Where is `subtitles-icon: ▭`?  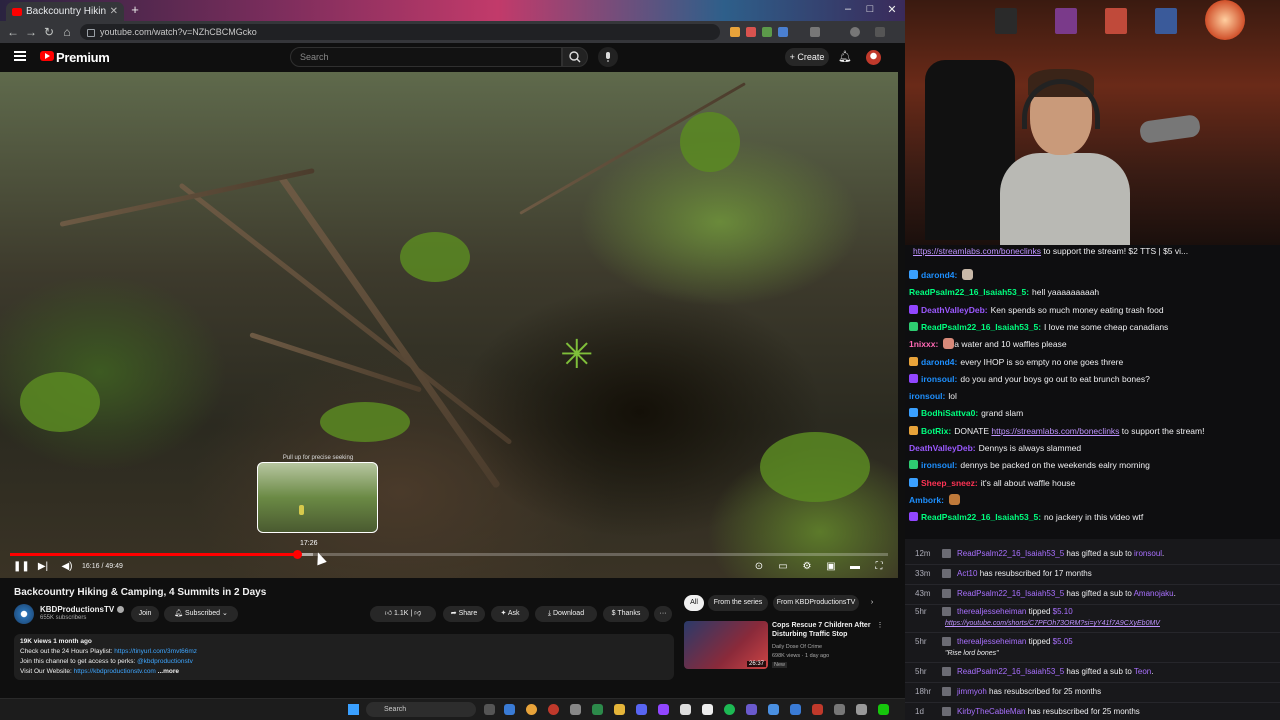
subtitles-icon: ▭ is located at coordinates (783, 567).